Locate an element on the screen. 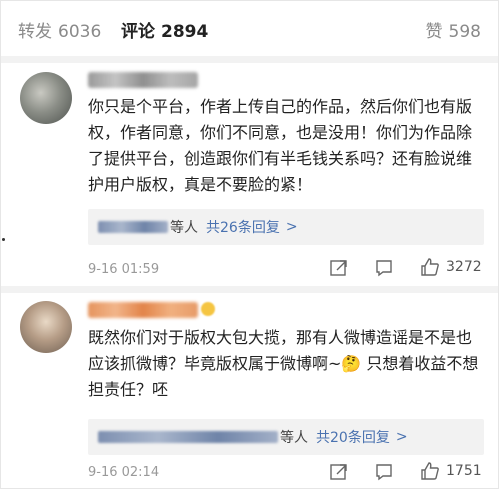  like-button: 3272 is located at coordinates (451, 267).